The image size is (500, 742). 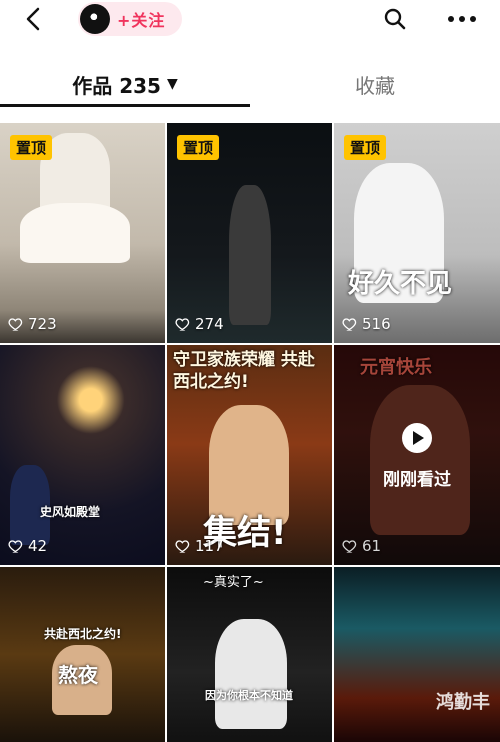 What do you see at coordinates (417, 480) in the screenshot?
I see `watched-label: 刚刚看过` at bounding box center [417, 480].